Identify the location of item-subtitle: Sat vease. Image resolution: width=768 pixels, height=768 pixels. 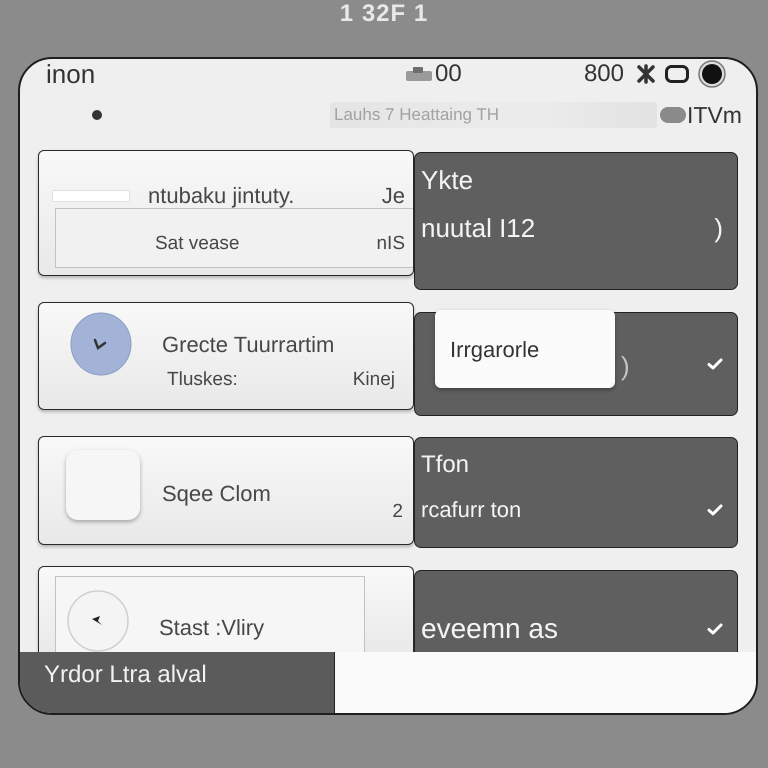
(197, 244).